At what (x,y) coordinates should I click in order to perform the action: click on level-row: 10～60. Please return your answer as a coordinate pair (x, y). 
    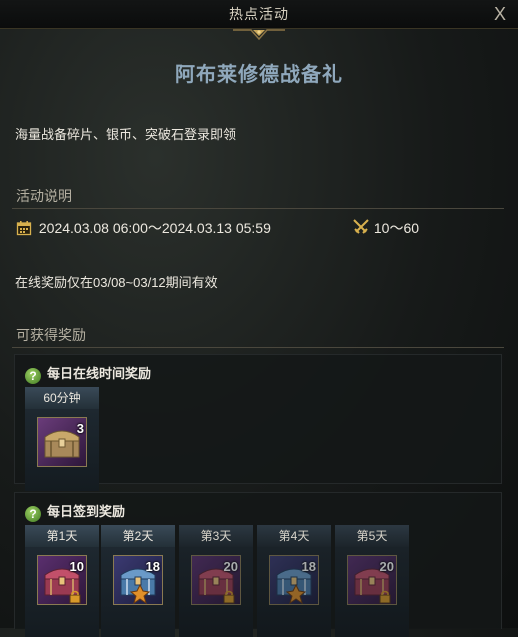
    Looking at the image, I should click on (385, 228).